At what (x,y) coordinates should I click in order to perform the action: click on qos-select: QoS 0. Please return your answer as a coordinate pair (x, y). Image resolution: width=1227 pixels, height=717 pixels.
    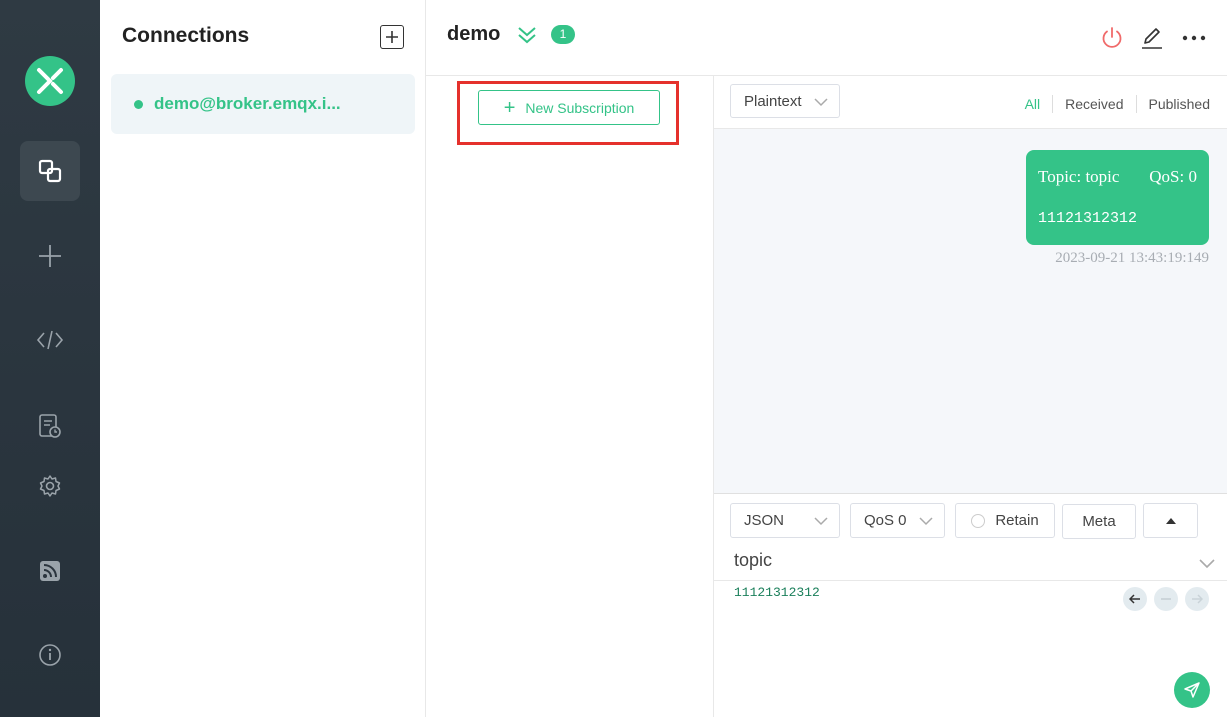
    Looking at the image, I should click on (897, 520).